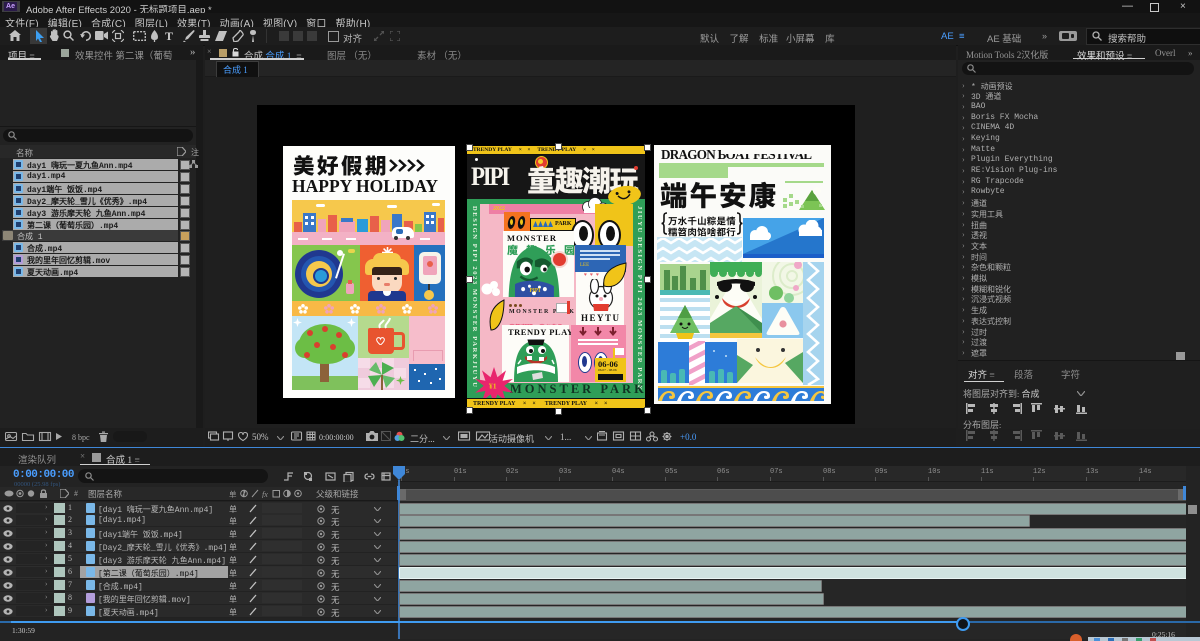 This screenshot has width=1200, height=641. What do you see at coordinates (493, 385) in the screenshot?
I see `svg-text: ¥1` at bounding box center [493, 385].